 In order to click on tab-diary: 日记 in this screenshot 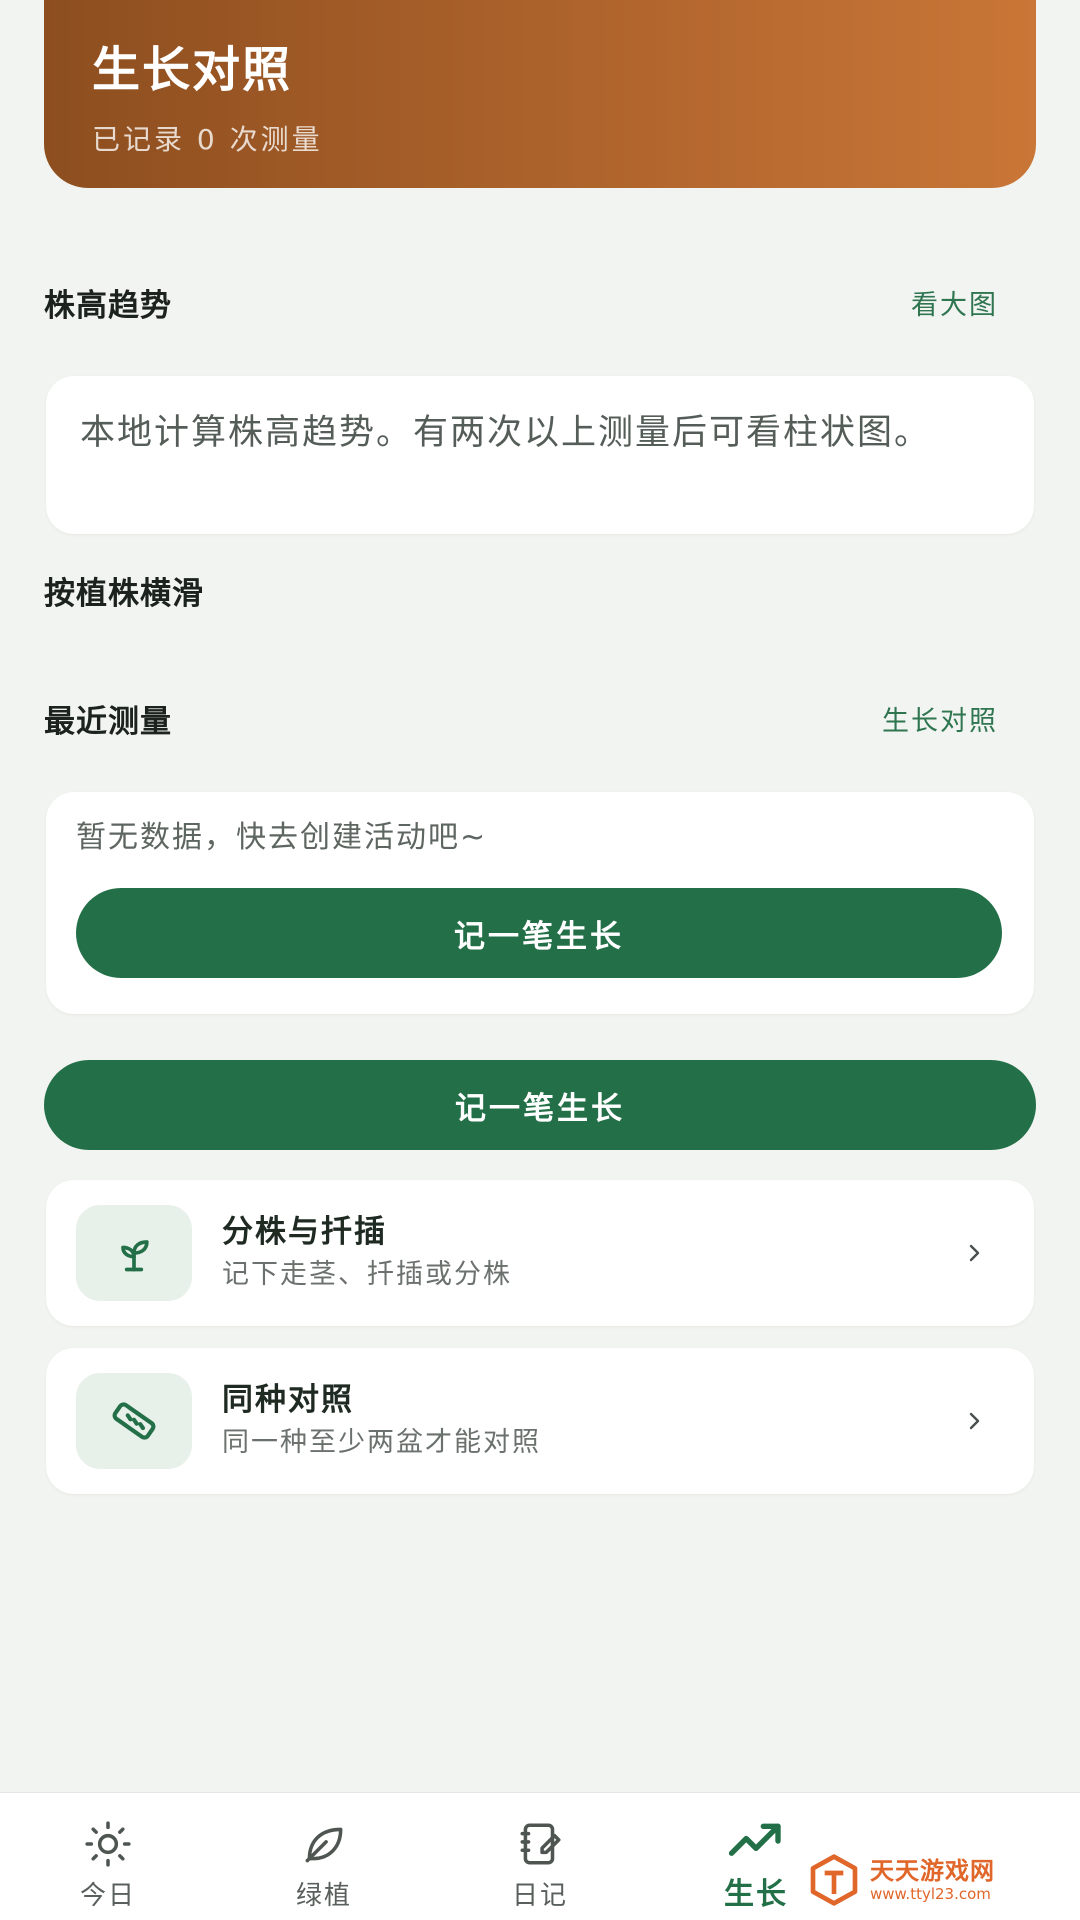, I will do `click(540, 1856)`.